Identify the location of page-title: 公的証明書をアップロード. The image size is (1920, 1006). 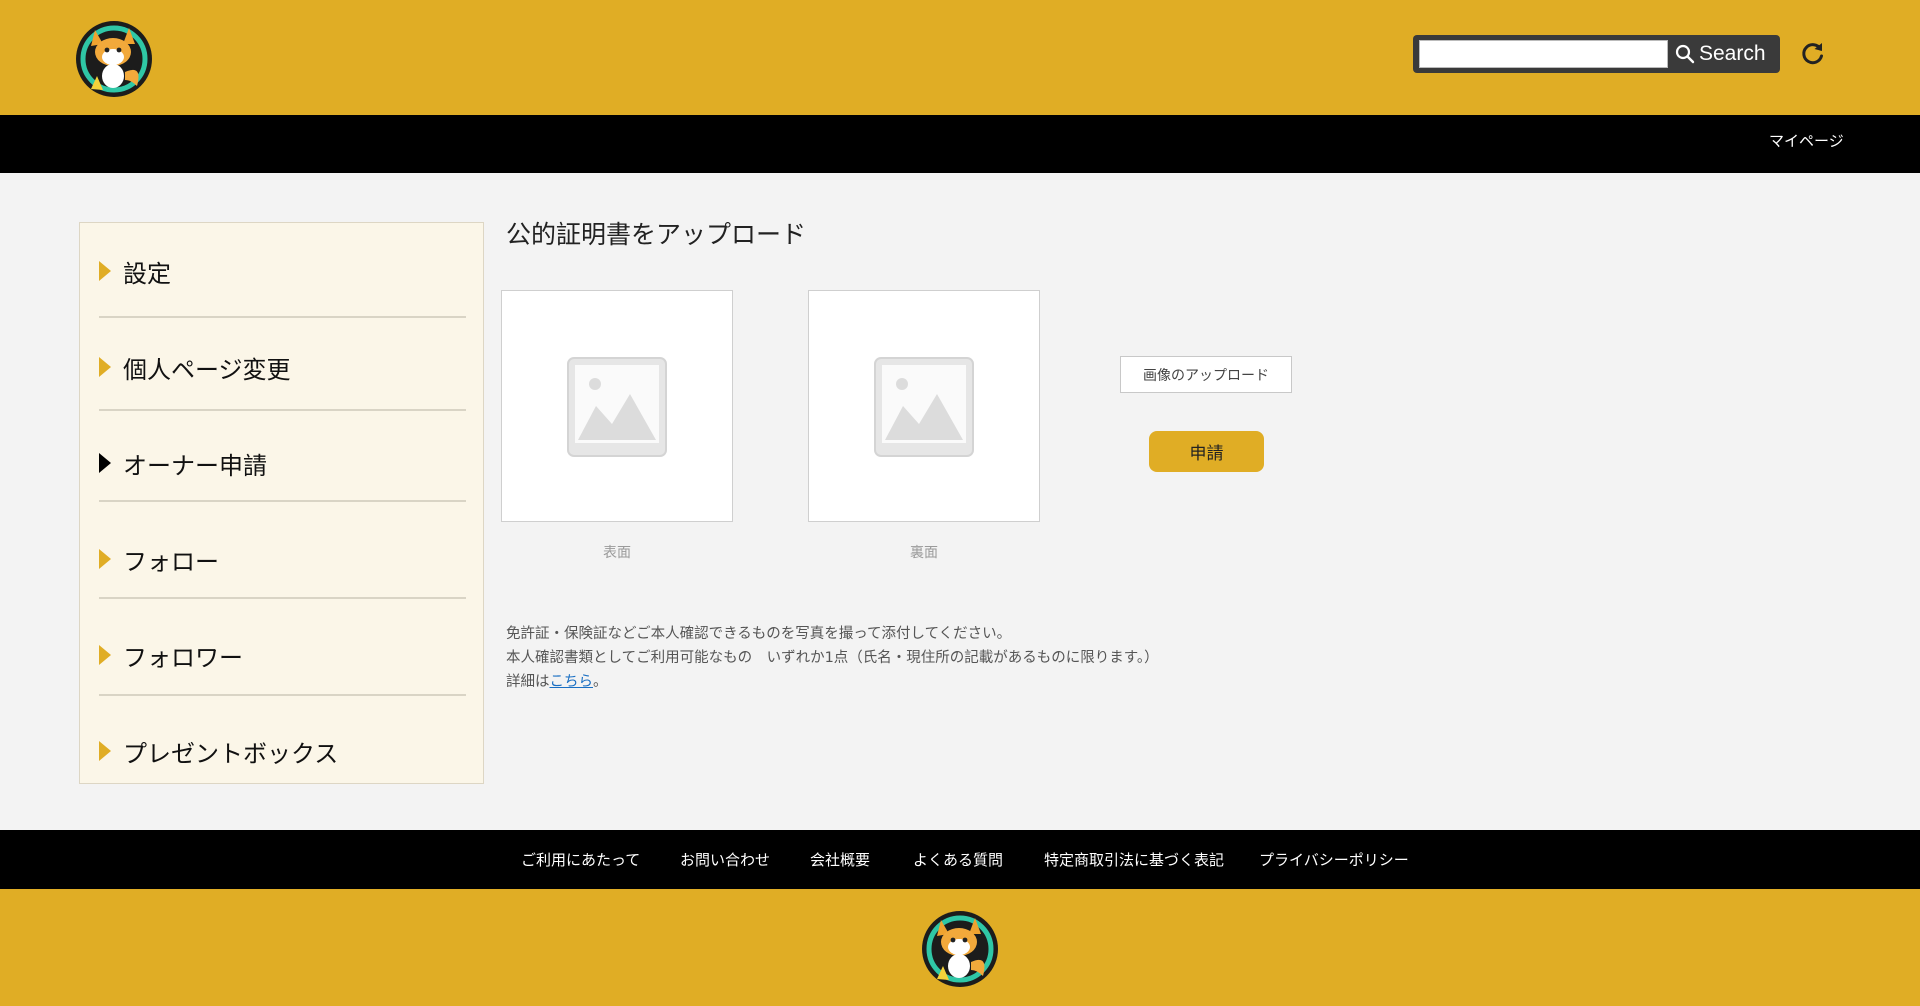
(656, 234).